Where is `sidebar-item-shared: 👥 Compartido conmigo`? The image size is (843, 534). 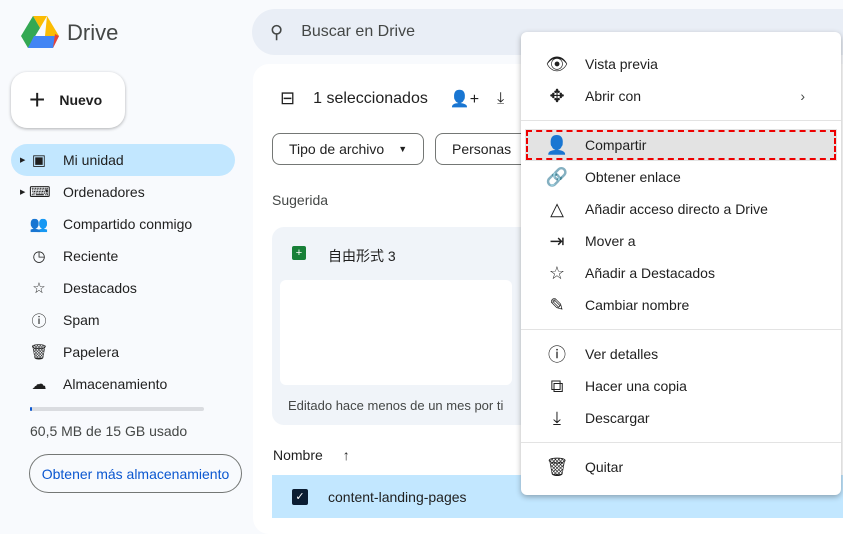
sidebar-item-shared: 👥 Compartido conmigo is located at coordinates (123, 224).